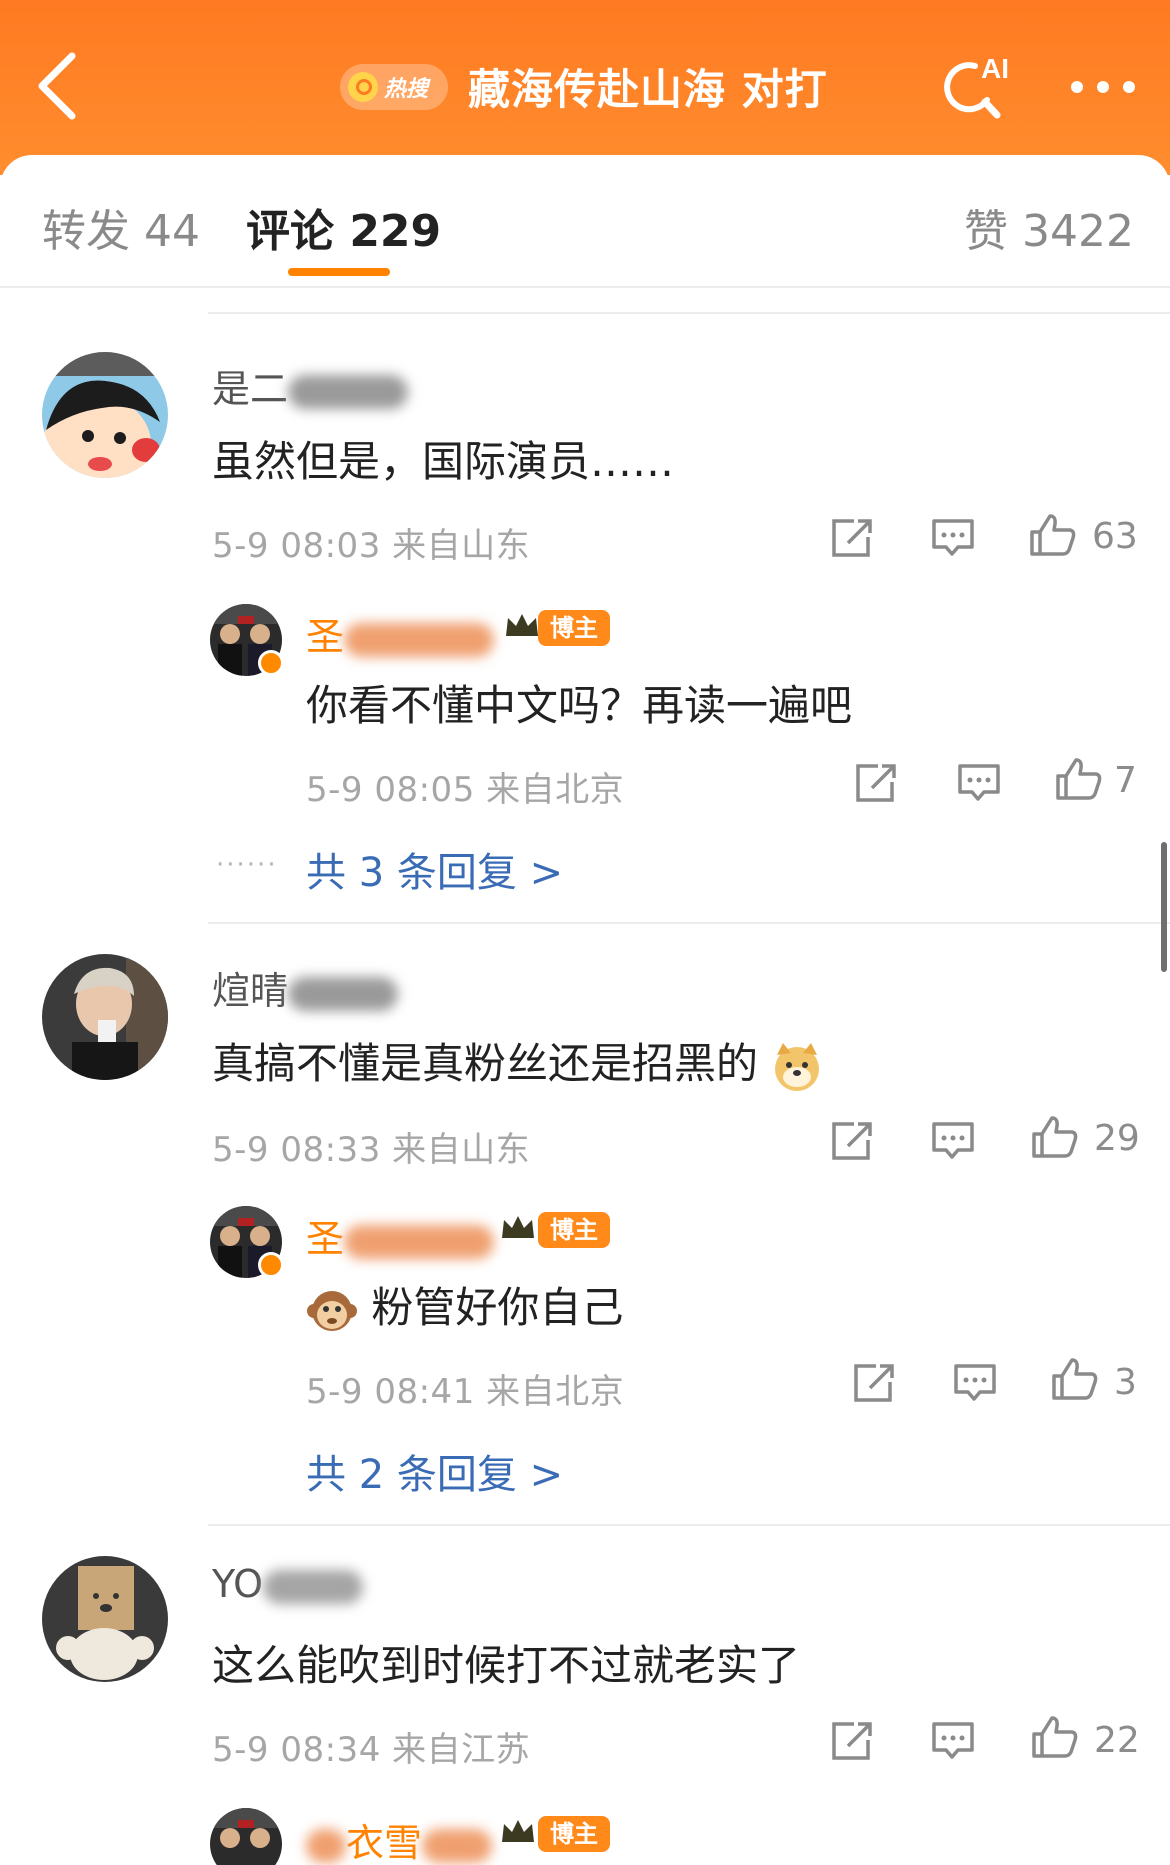  I want to click on avatar-image, so click(105, 415).